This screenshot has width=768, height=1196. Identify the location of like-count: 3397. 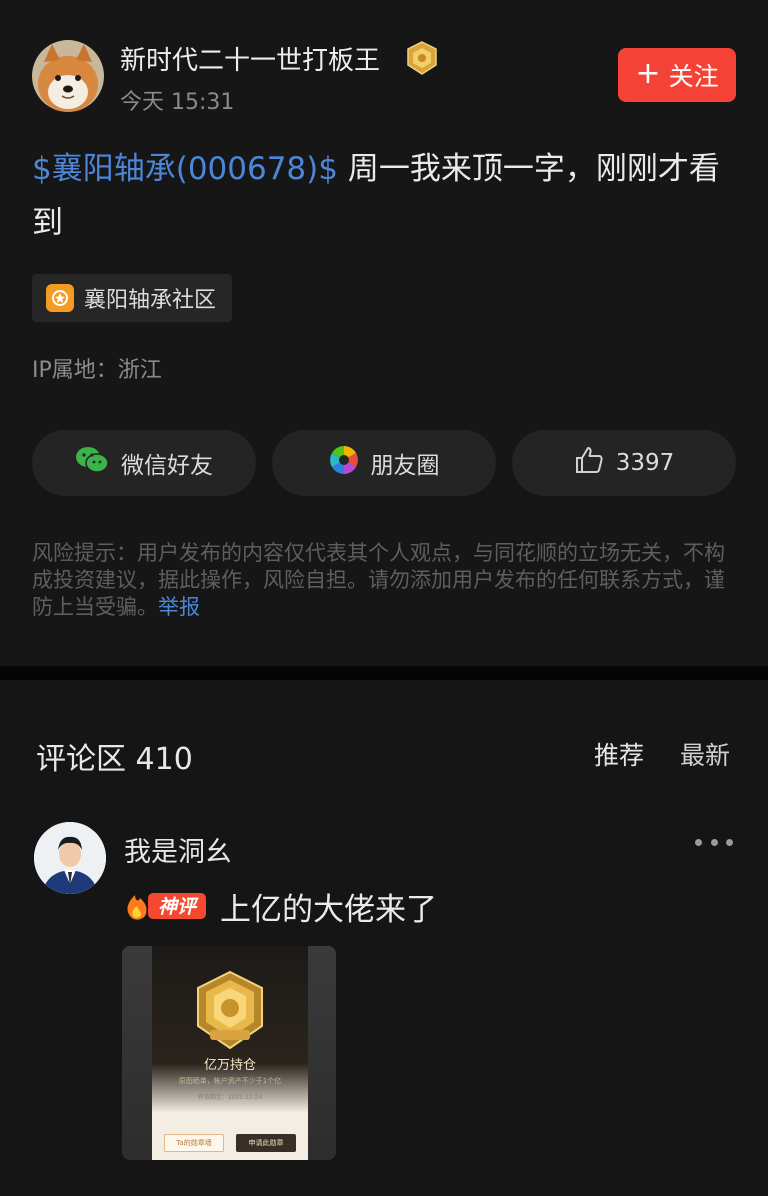
(645, 463).